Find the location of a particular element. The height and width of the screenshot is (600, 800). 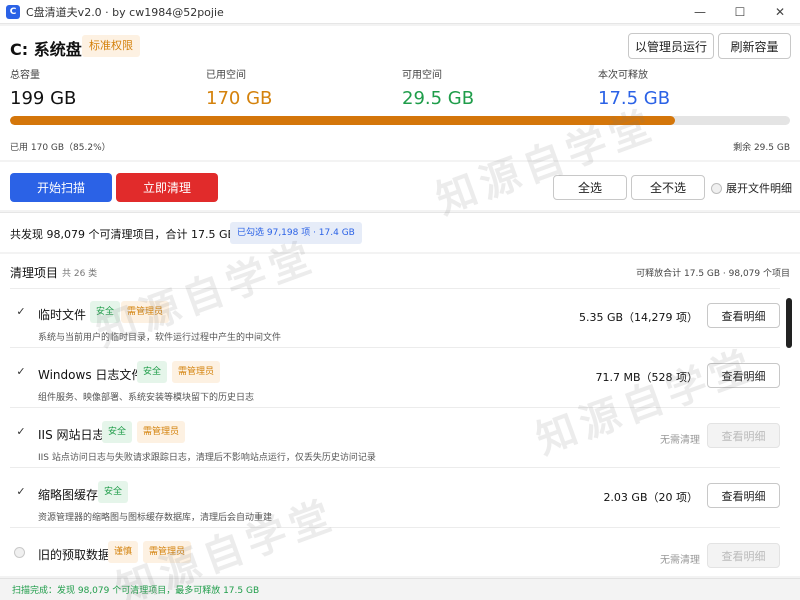

usage-progress-bar is located at coordinates (400, 120).